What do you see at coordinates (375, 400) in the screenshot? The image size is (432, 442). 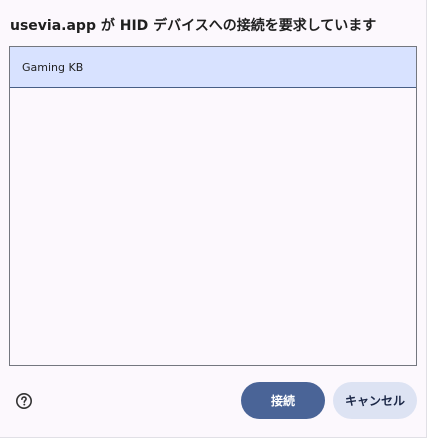 I see `cancel-button: キャンセル` at bounding box center [375, 400].